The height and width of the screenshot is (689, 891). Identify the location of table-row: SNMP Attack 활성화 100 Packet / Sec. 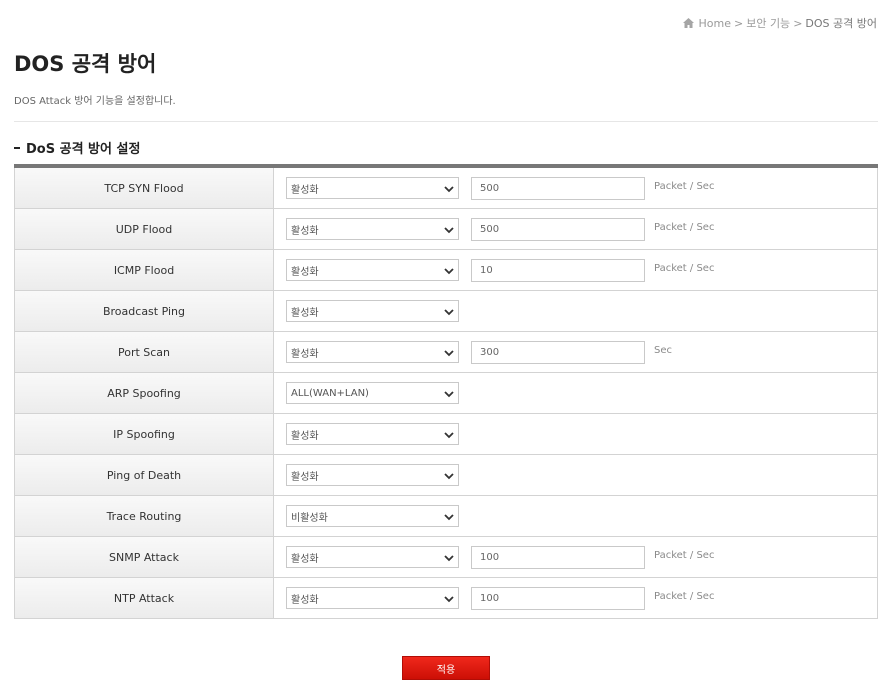
(446, 557).